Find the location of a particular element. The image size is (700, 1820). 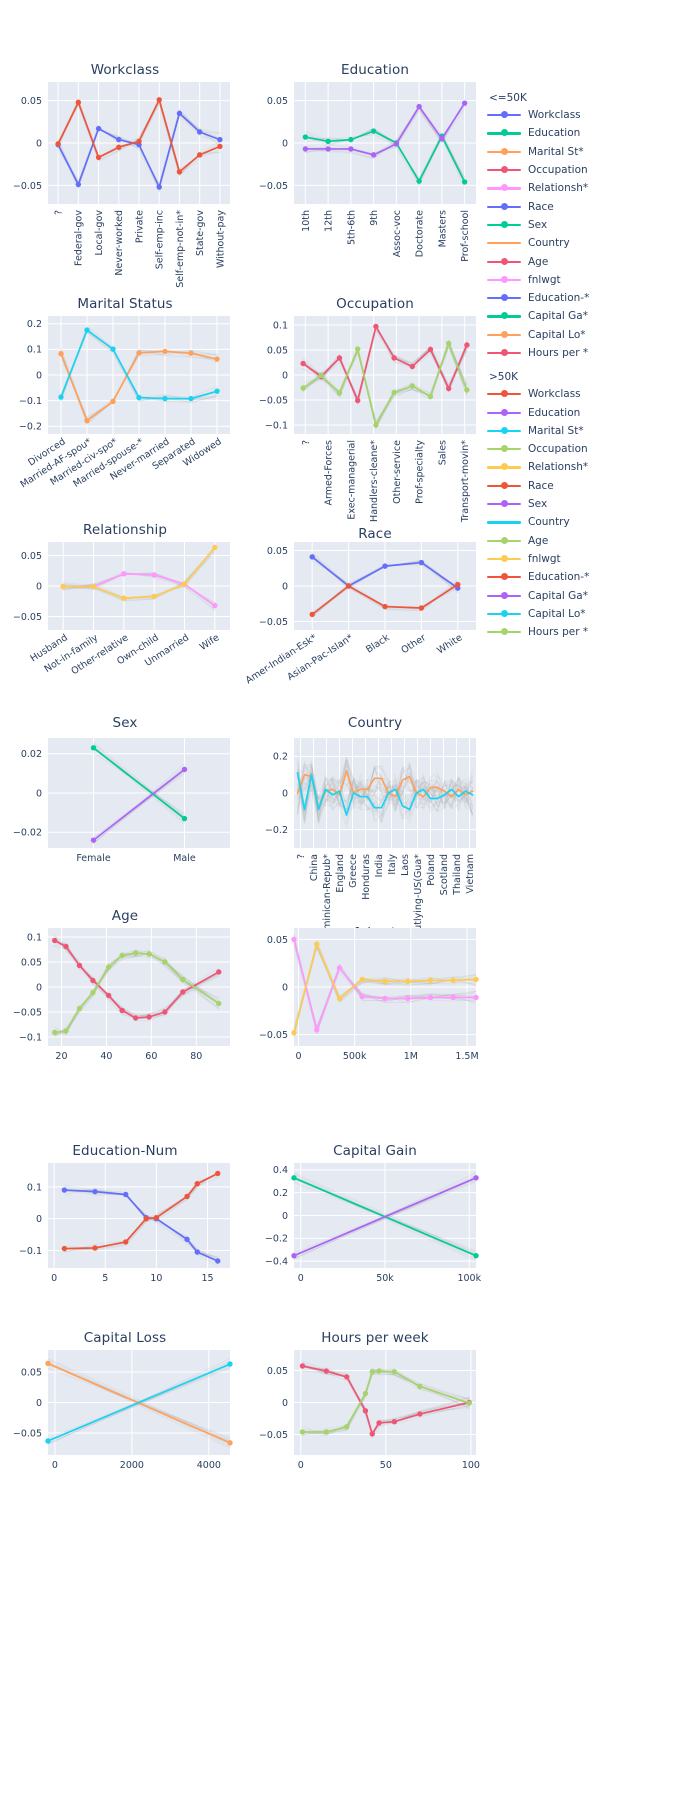

x-axis-tick-label: Italy is located at coordinates (392, 864).